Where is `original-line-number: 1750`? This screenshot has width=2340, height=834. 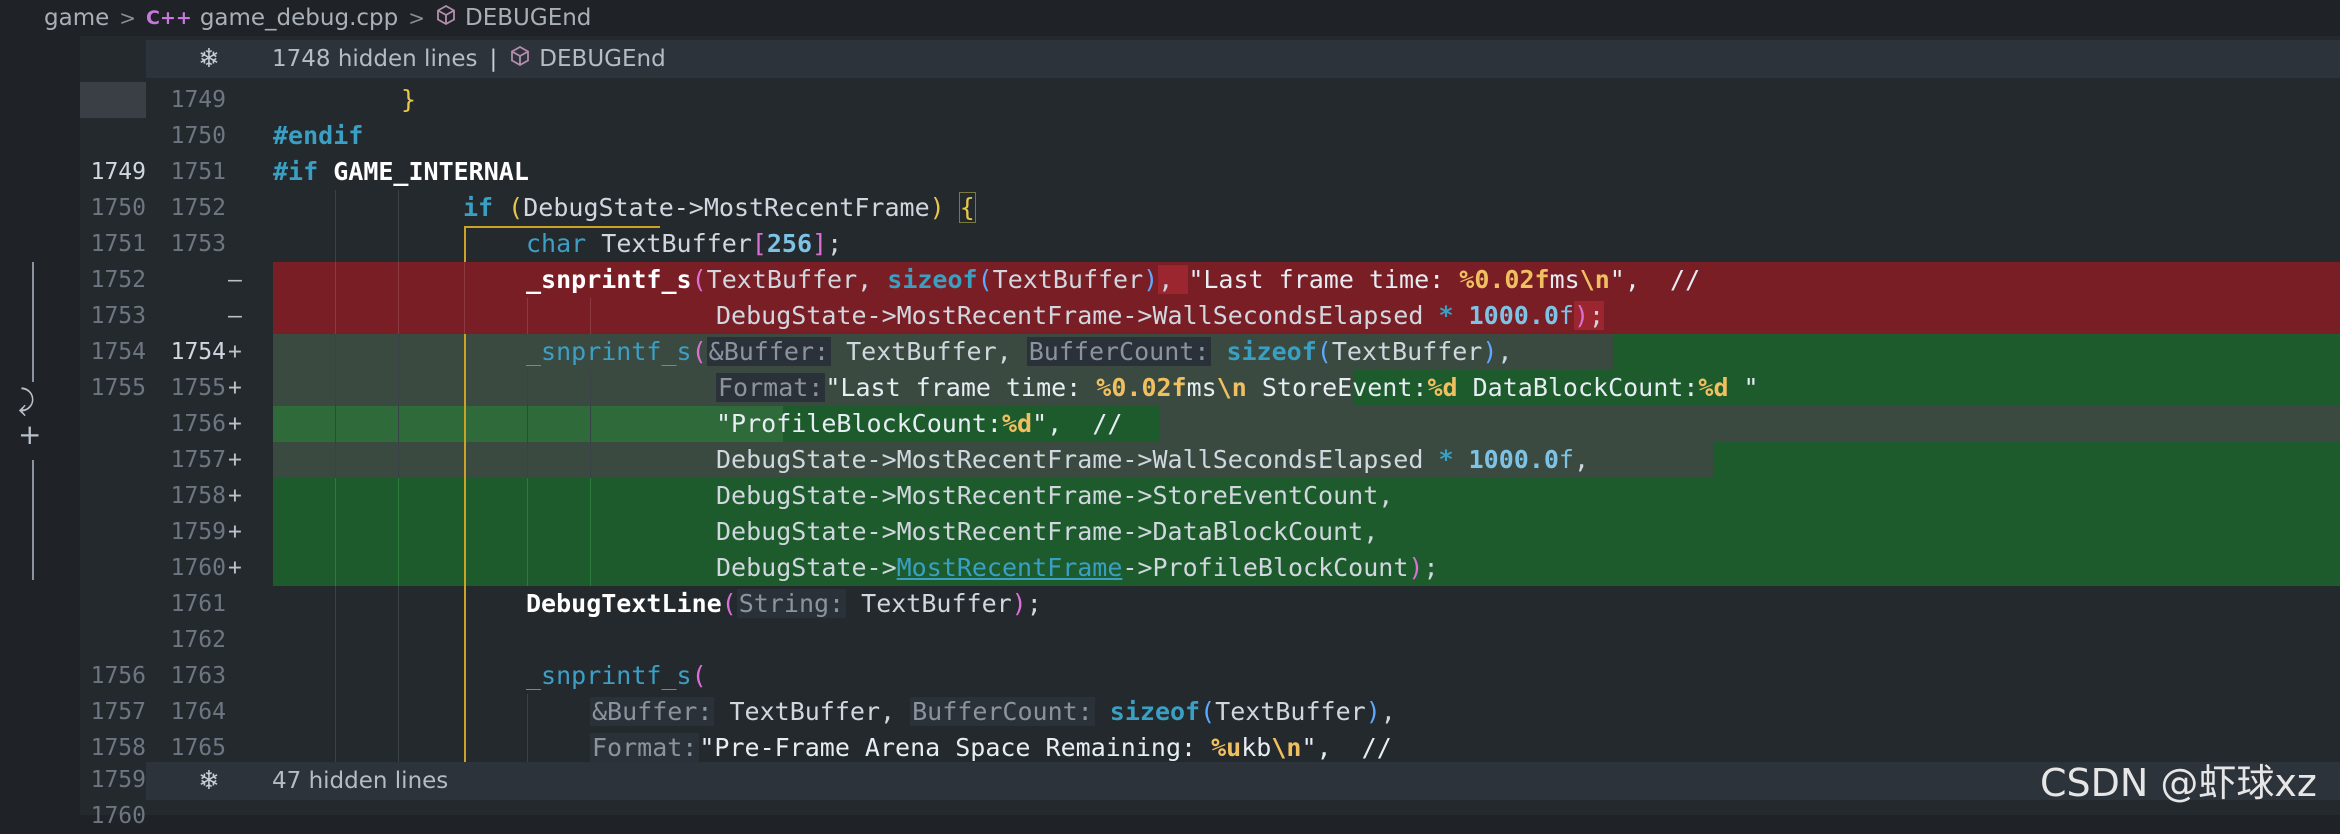 original-line-number: 1750 is located at coordinates (118, 208).